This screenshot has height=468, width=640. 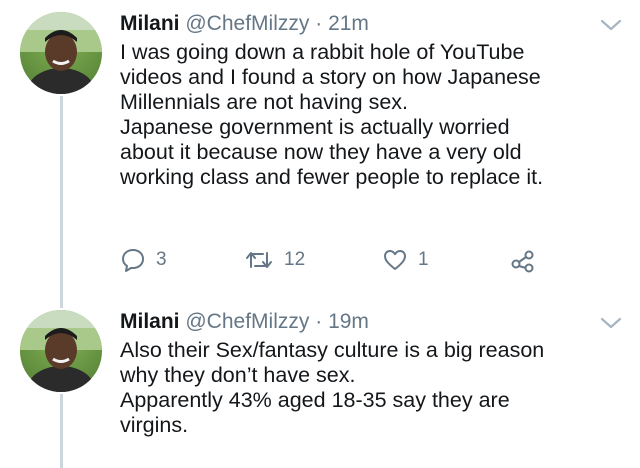 What do you see at coordinates (522, 261) in the screenshot?
I see `share-icon` at bounding box center [522, 261].